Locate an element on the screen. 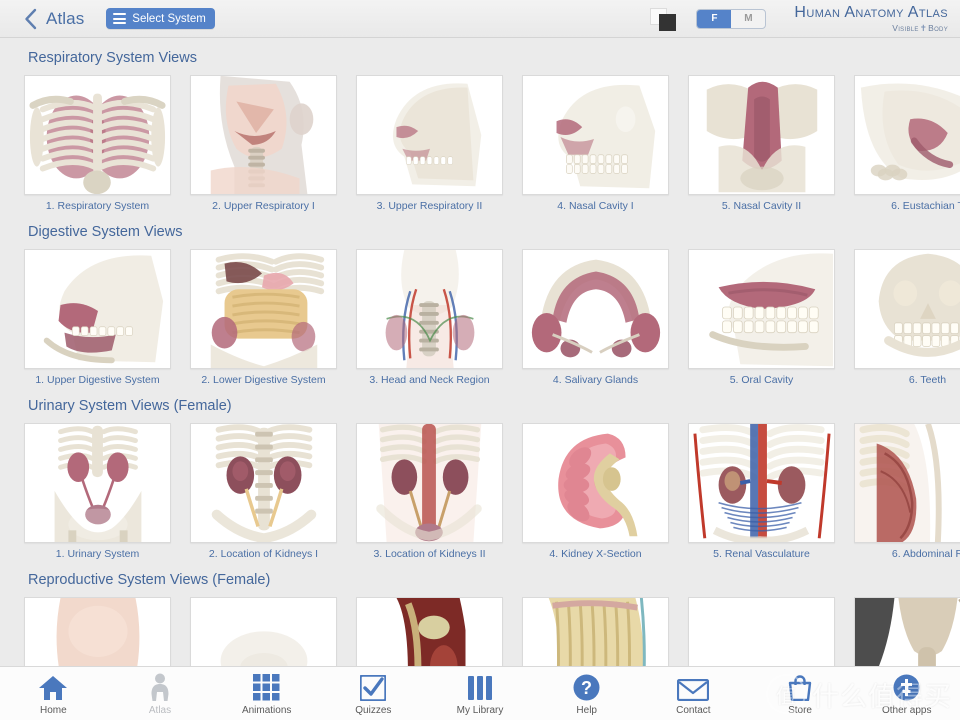  view-tile: 4. Salivary Glands is located at coordinates (595, 317).